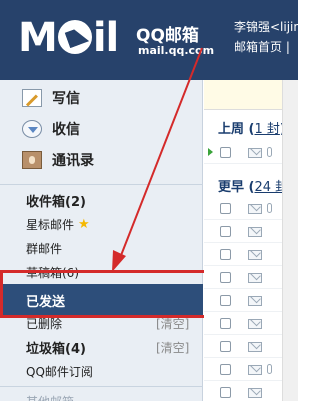 This screenshot has width=320, height=401. What do you see at coordinates (84, 224) in the screenshot?
I see `star-icon: ★` at bounding box center [84, 224].